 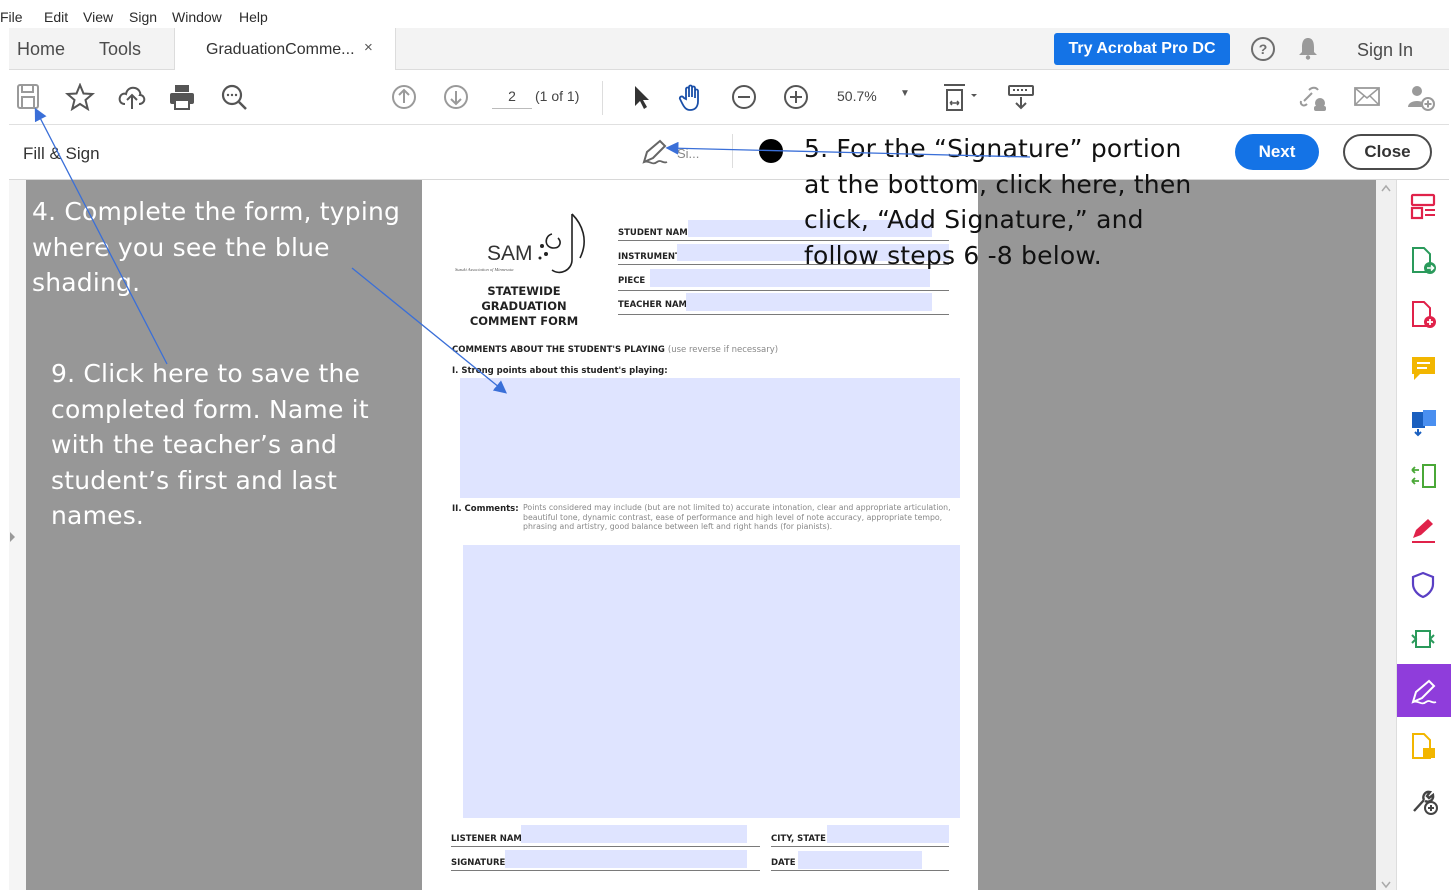 What do you see at coordinates (1308, 50) in the screenshot?
I see `bell-icon` at bounding box center [1308, 50].